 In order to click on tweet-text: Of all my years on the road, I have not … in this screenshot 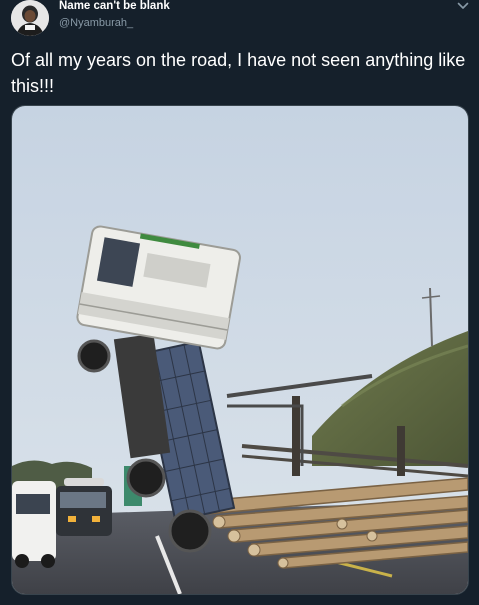, I will do `click(238, 73)`.